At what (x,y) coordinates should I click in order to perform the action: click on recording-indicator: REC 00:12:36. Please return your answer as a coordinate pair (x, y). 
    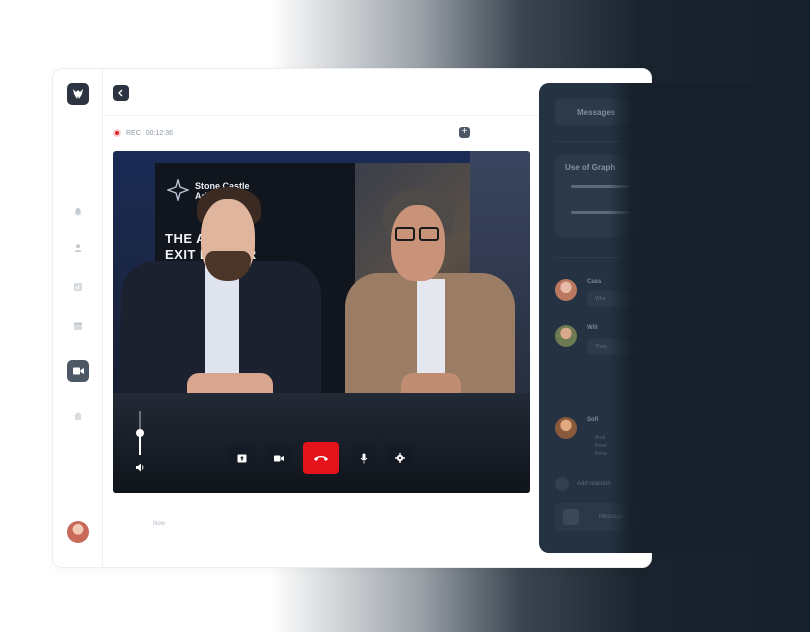
    Looking at the image, I should click on (143, 133).